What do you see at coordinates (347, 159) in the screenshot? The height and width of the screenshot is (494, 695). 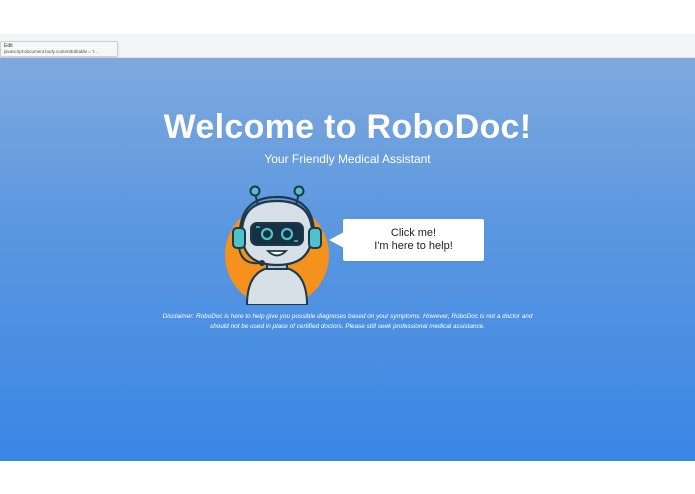 I see `page-subtitle: Your Friendly Medical Assistant` at bounding box center [347, 159].